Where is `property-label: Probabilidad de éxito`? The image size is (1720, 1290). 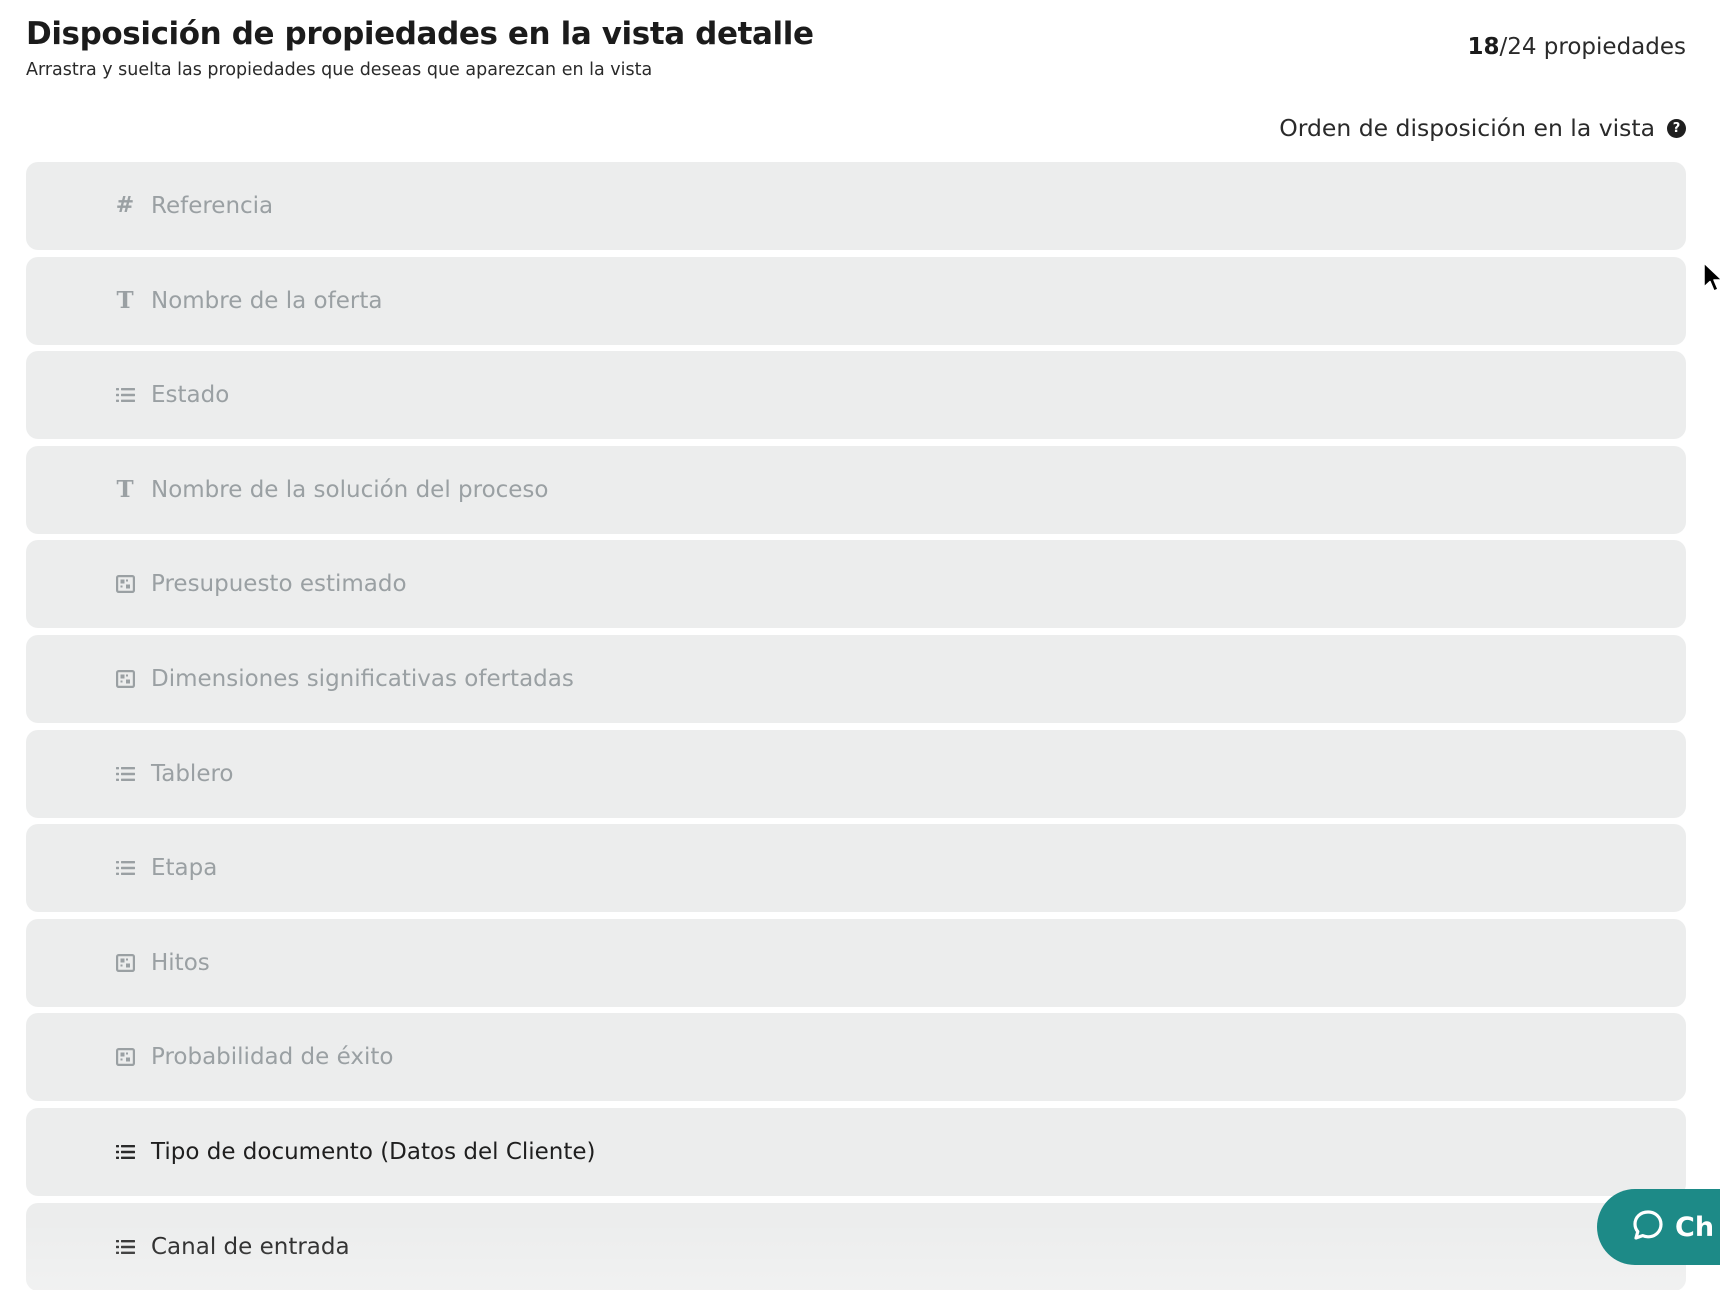 property-label: Probabilidad de éxito is located at coordinates (272, 1057).